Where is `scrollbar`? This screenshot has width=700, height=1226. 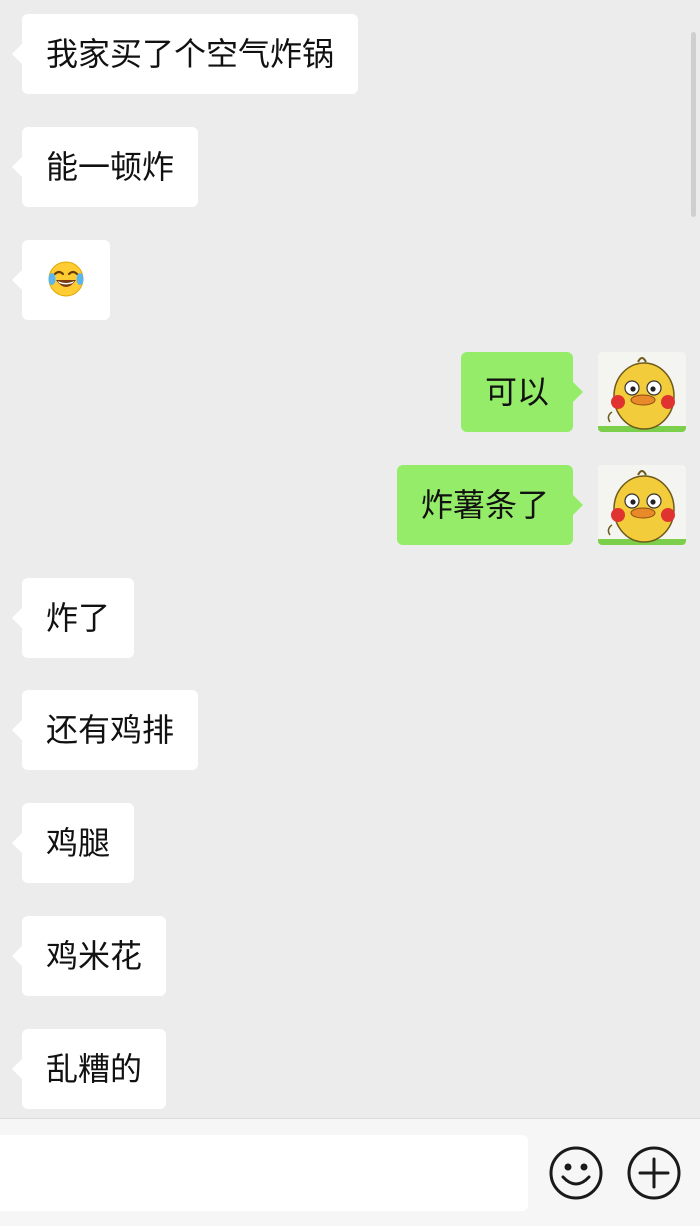
scrollbar is located at coordinates (693, 124).